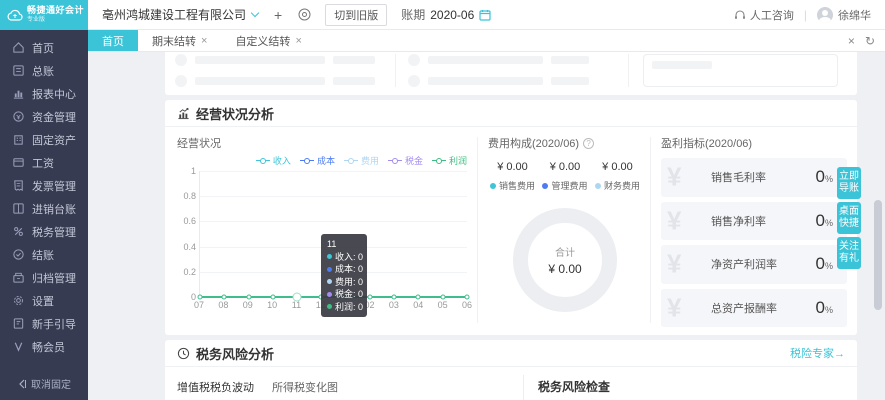 This screenshot has width=885, height=400. I want to click on follow-gift-button: 关注有礼, so click(849, 253).